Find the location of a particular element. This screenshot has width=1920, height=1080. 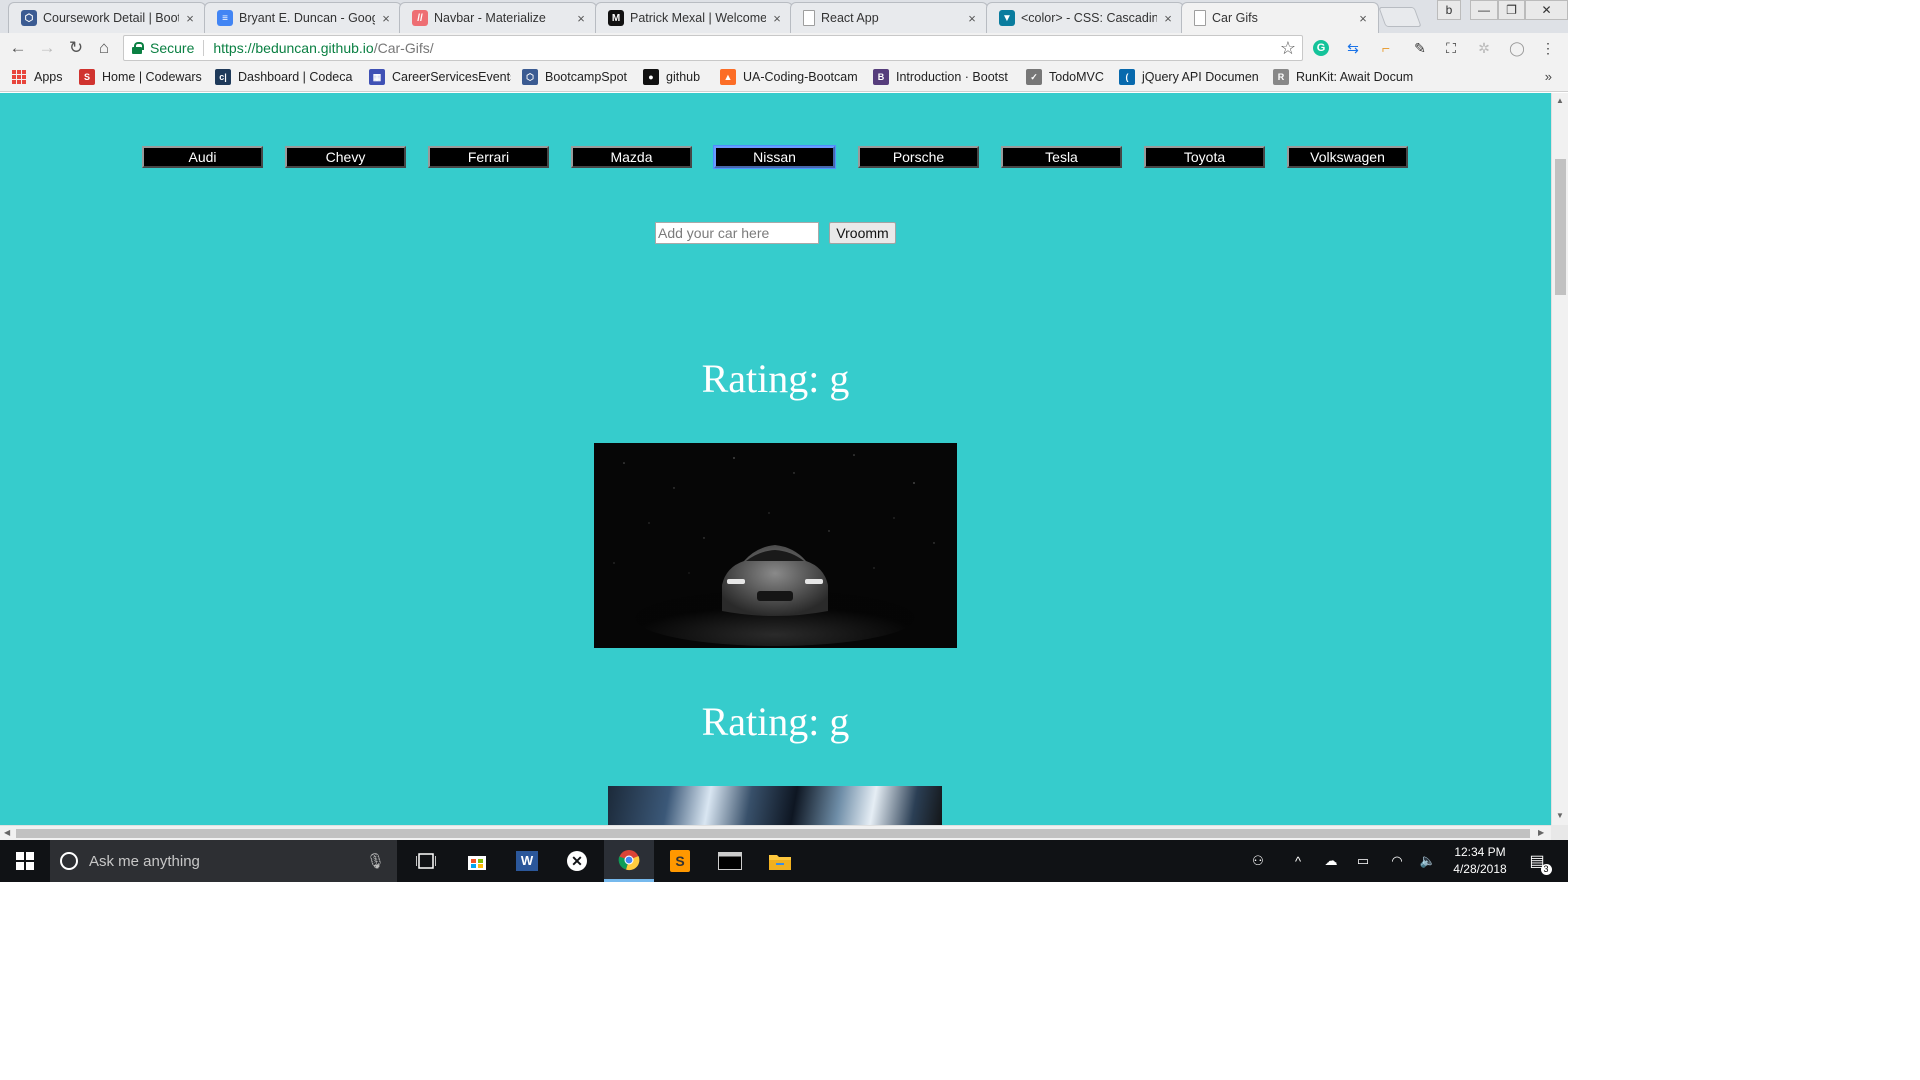

scroll-right-icon: ▶ is located at coordinates (1541, 832).